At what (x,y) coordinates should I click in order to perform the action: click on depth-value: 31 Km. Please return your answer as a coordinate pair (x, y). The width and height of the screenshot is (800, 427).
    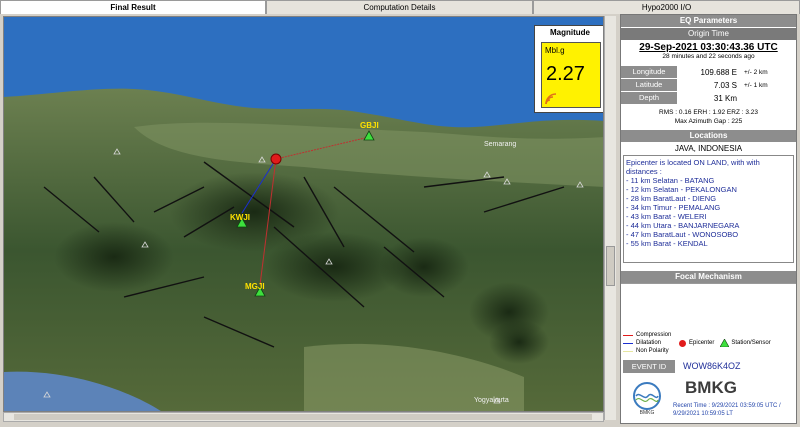
    Looking at the image, I should click on (725, 98).